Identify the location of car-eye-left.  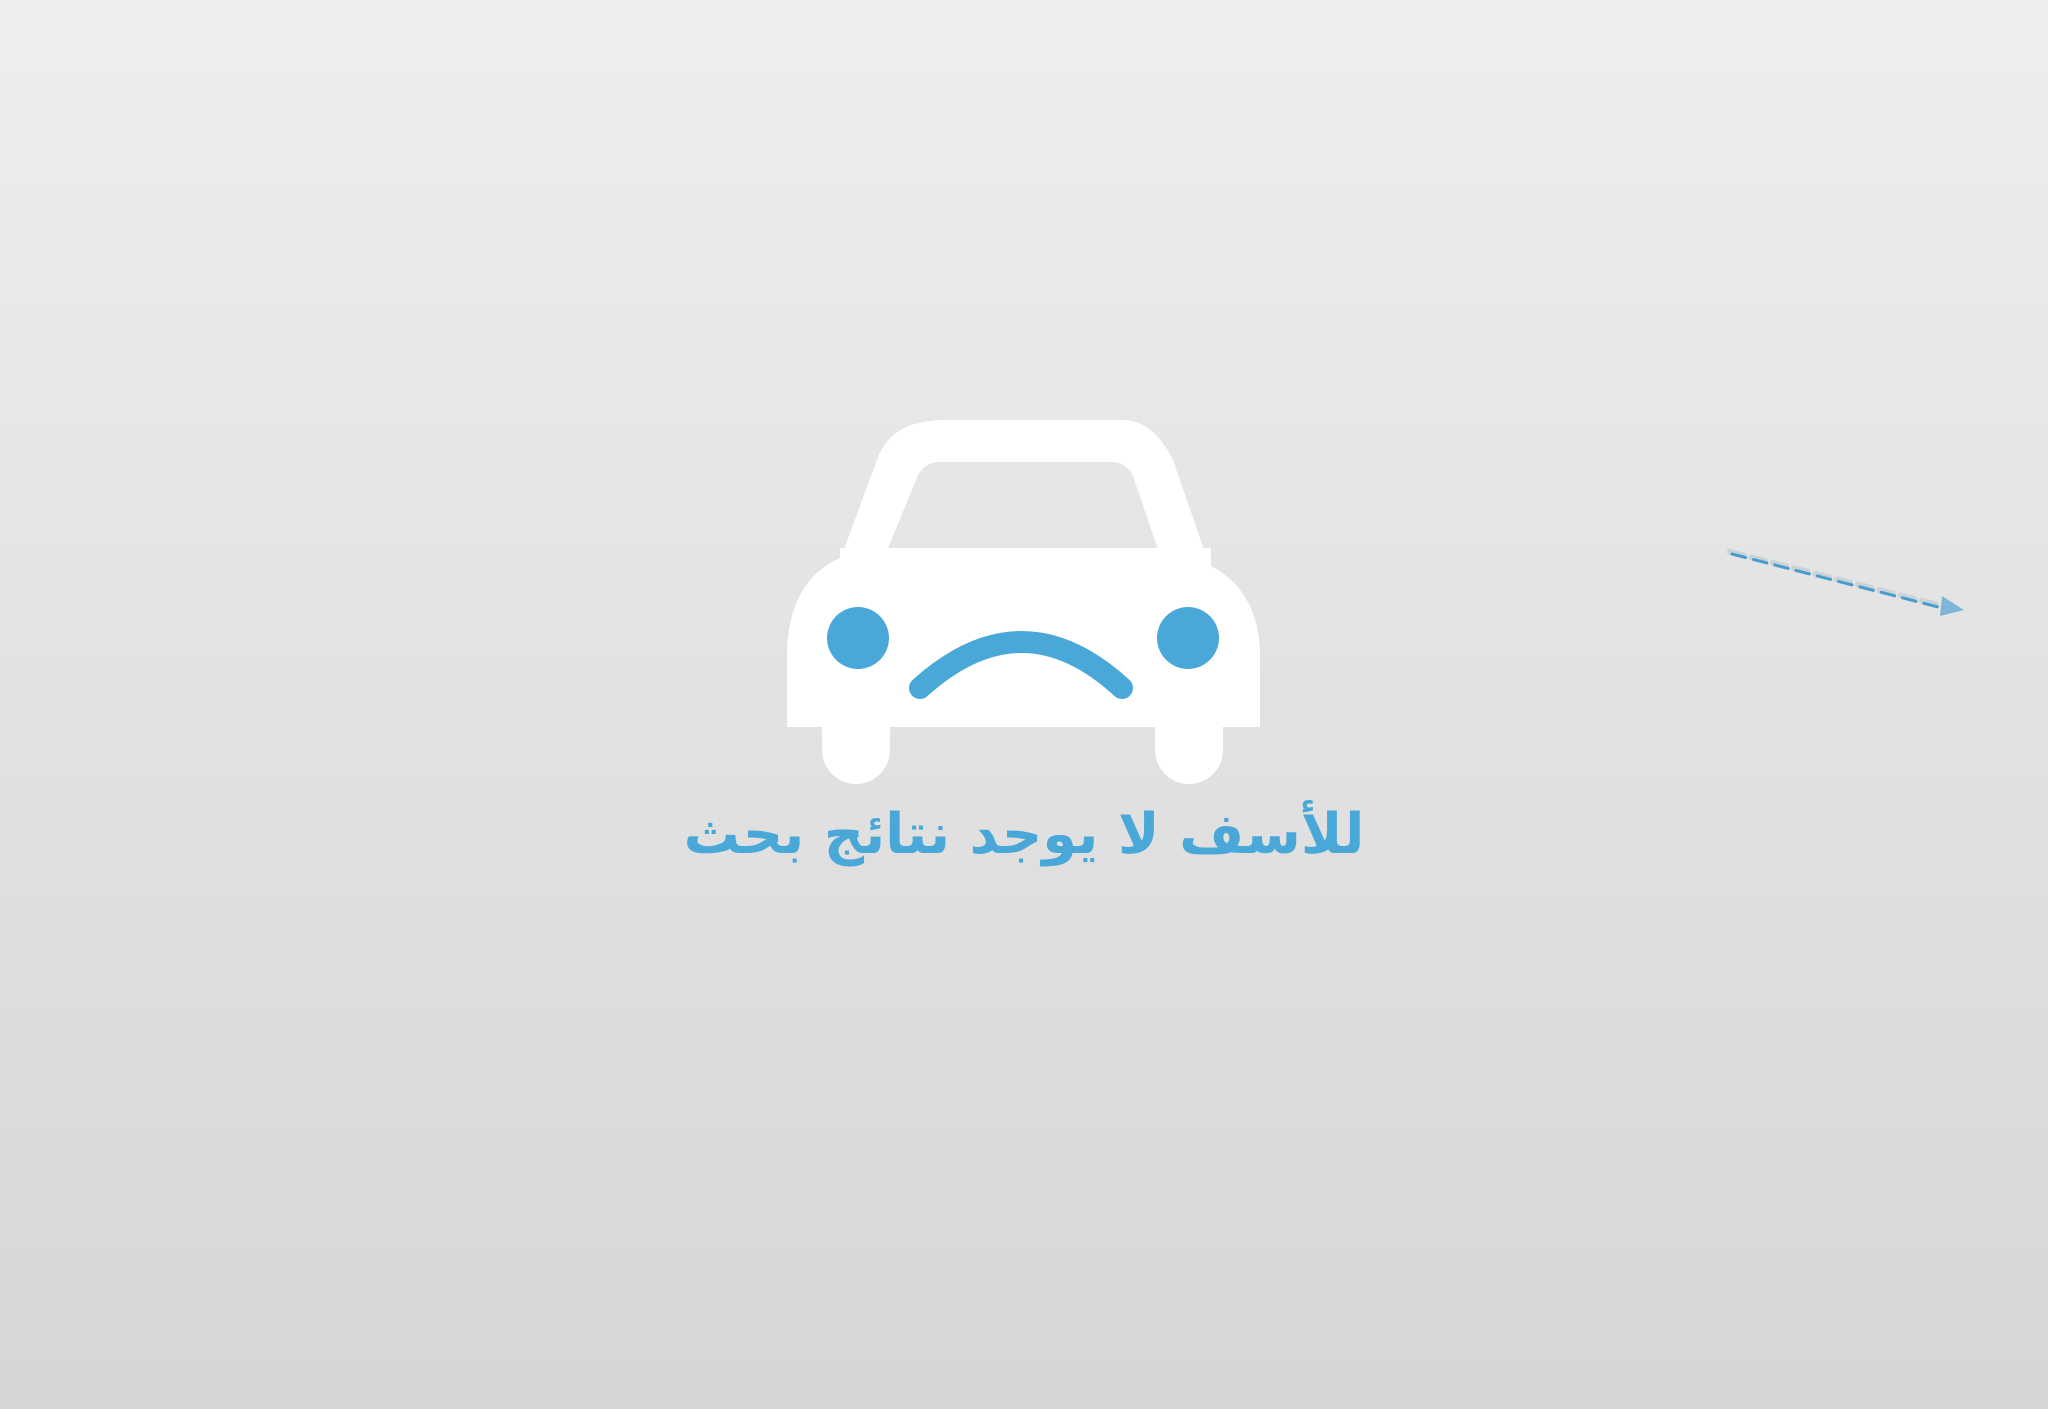
(858, 638).